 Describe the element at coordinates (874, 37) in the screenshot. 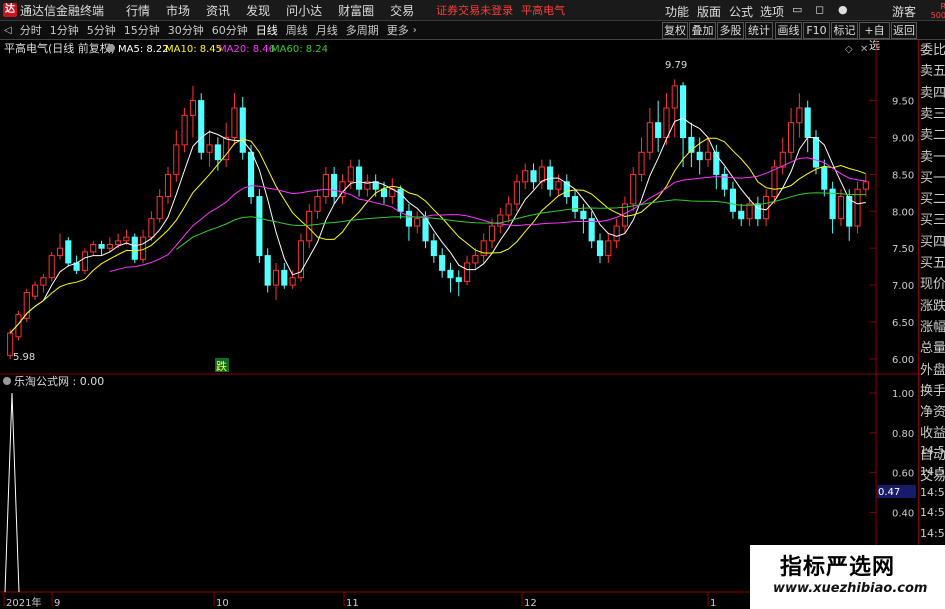

I see `add-favorite-button: +自选` at that location.